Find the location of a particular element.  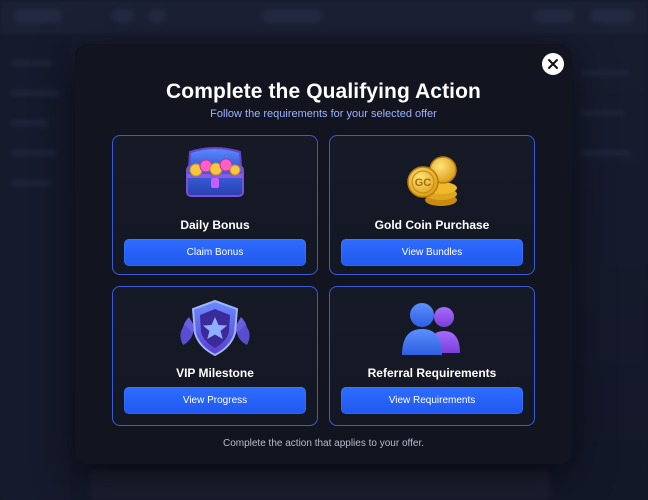

close-button is located at coordinates (553, 64).